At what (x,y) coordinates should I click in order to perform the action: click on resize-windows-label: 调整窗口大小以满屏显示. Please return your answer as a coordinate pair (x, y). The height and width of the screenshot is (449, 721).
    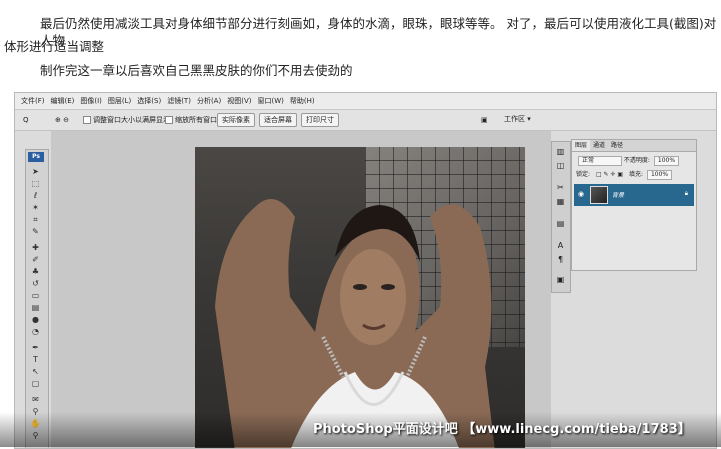
    Looking at the image, I should click on (131, 120).